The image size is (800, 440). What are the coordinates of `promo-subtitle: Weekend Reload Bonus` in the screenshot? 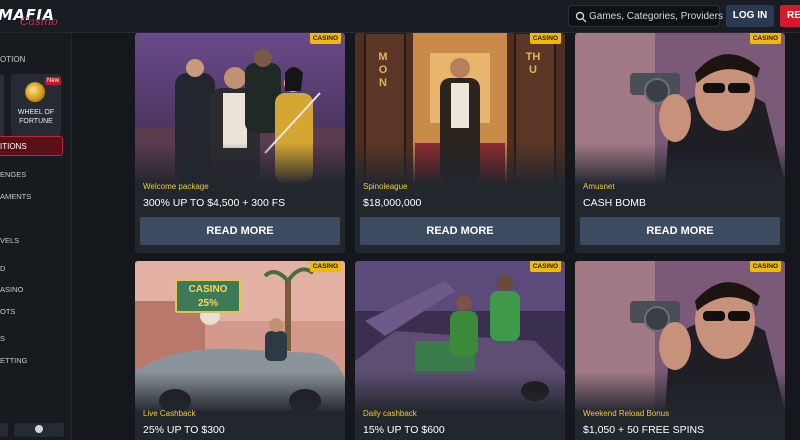 It's located at (626, 413).